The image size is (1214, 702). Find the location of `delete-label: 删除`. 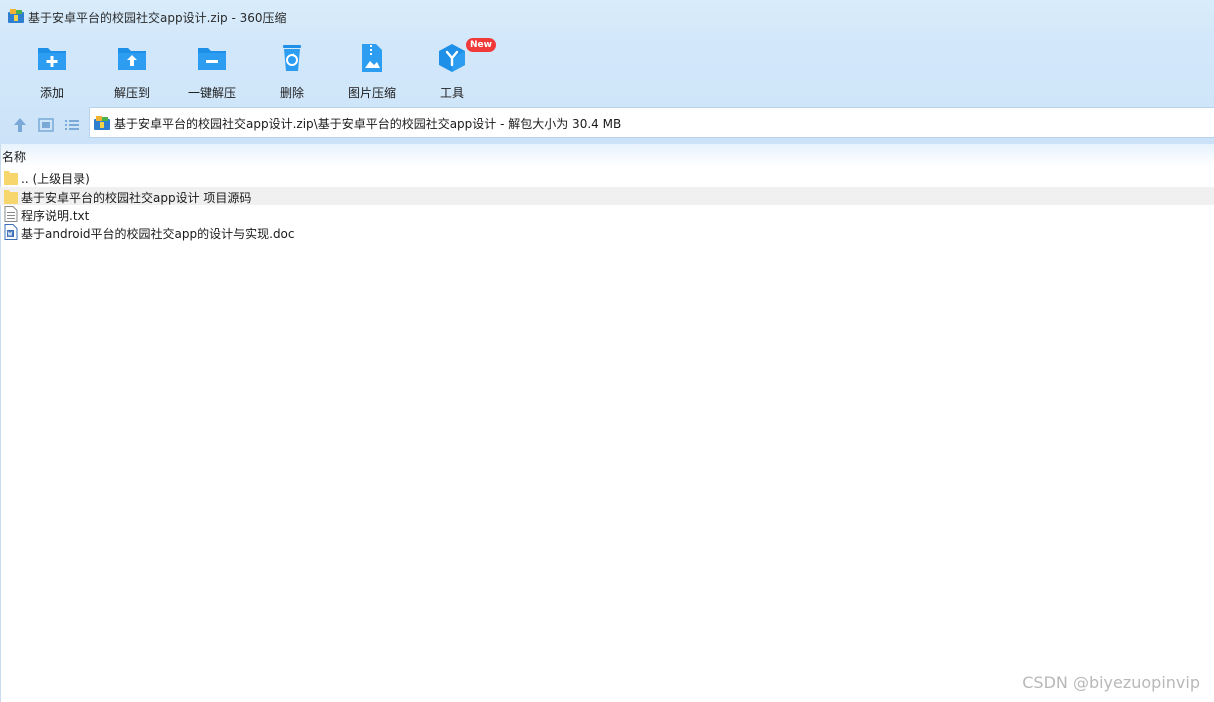

delete-label: 删除 is located at coordinates (291, 93).